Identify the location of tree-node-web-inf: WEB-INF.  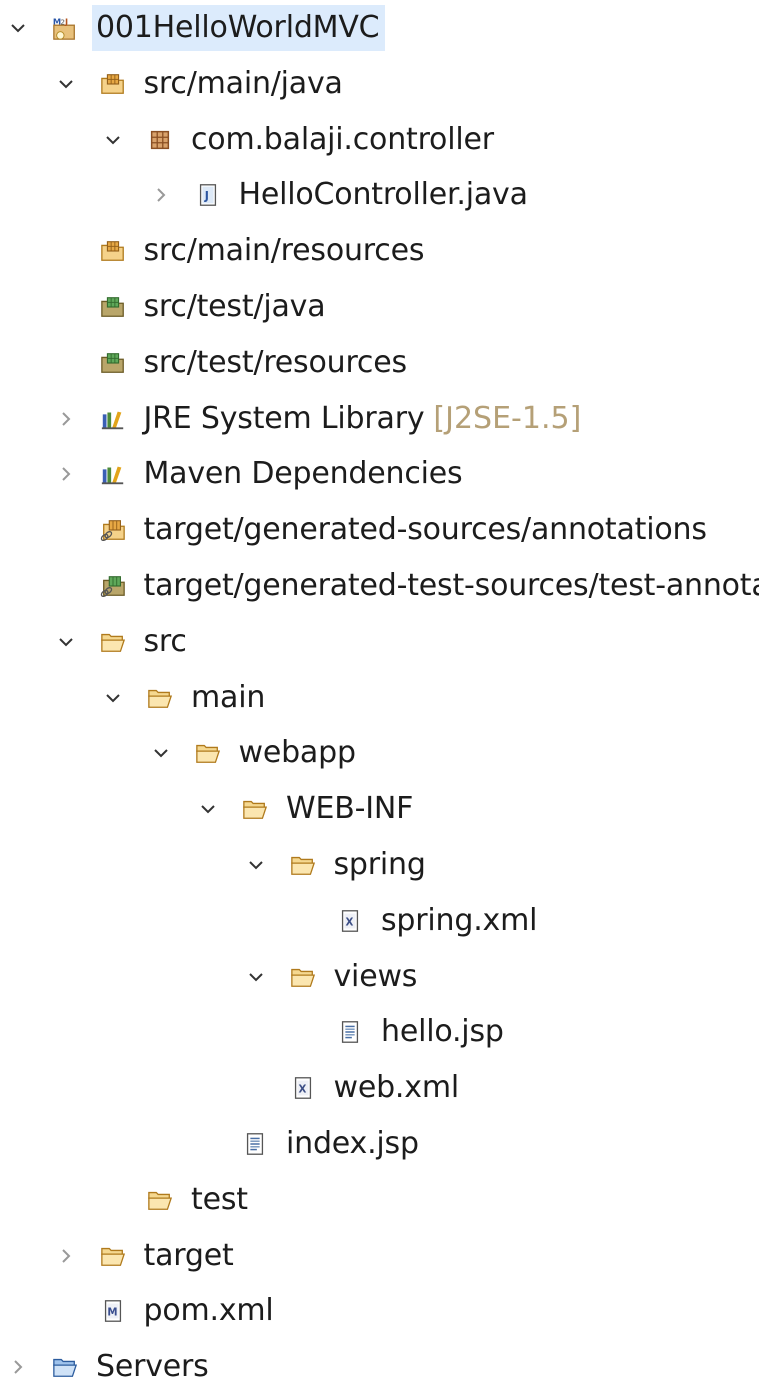
(379, 809).